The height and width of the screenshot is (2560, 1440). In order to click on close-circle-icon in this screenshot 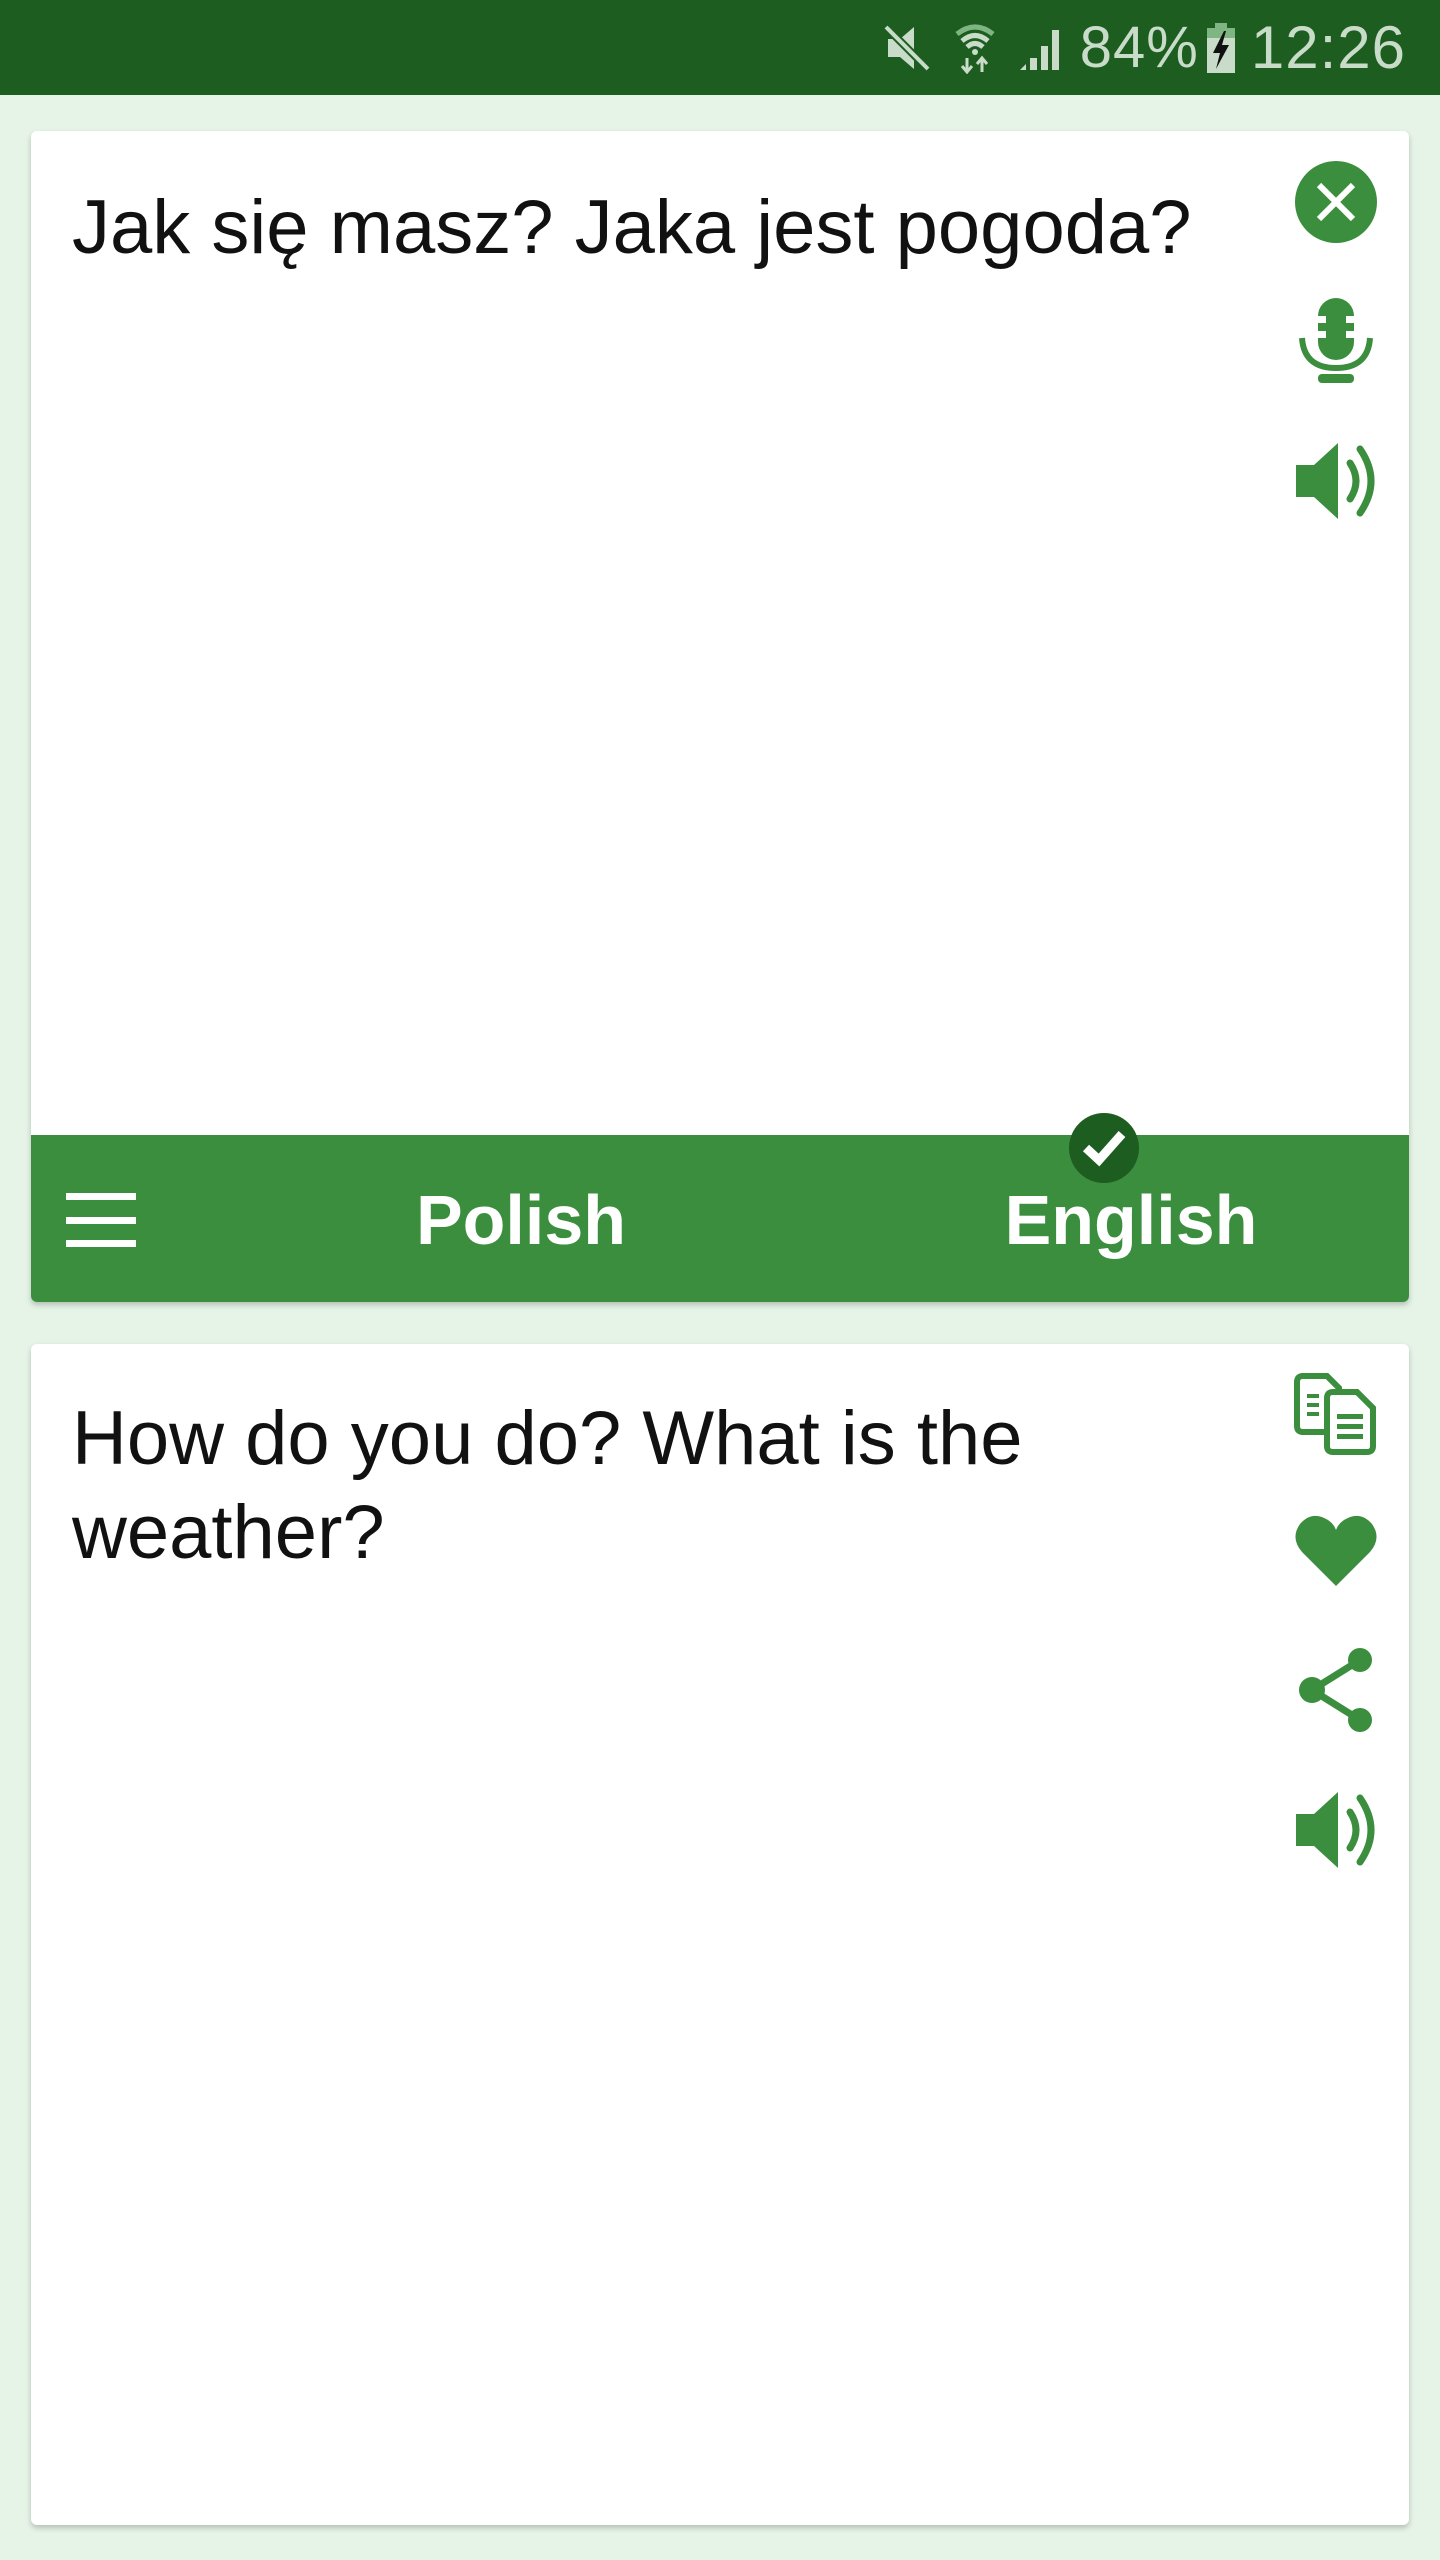, I will do `click(1336, 202)`.